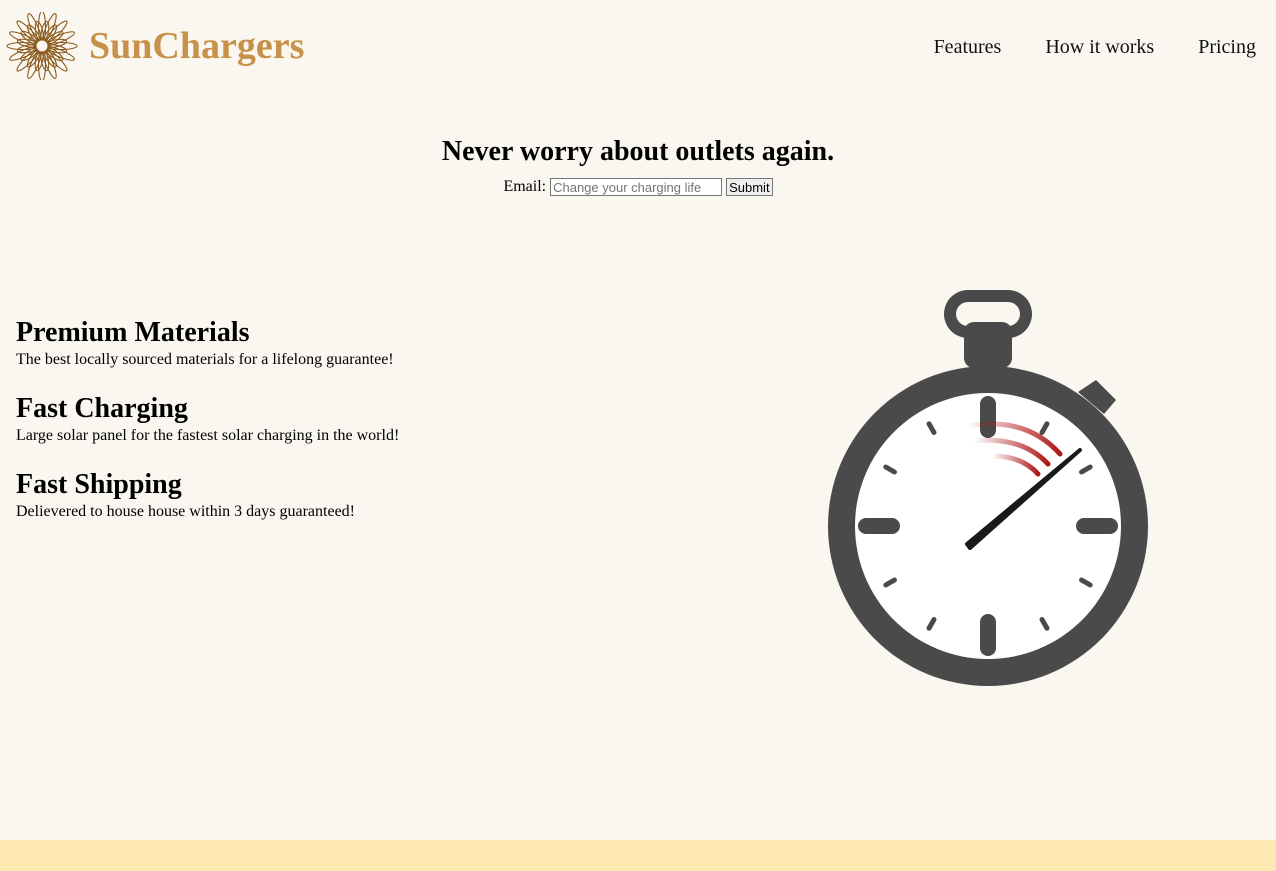  What do you see at coordinates (638, 855) in the screenshot?
I see `site-footer` at bounding box center [638, 855].